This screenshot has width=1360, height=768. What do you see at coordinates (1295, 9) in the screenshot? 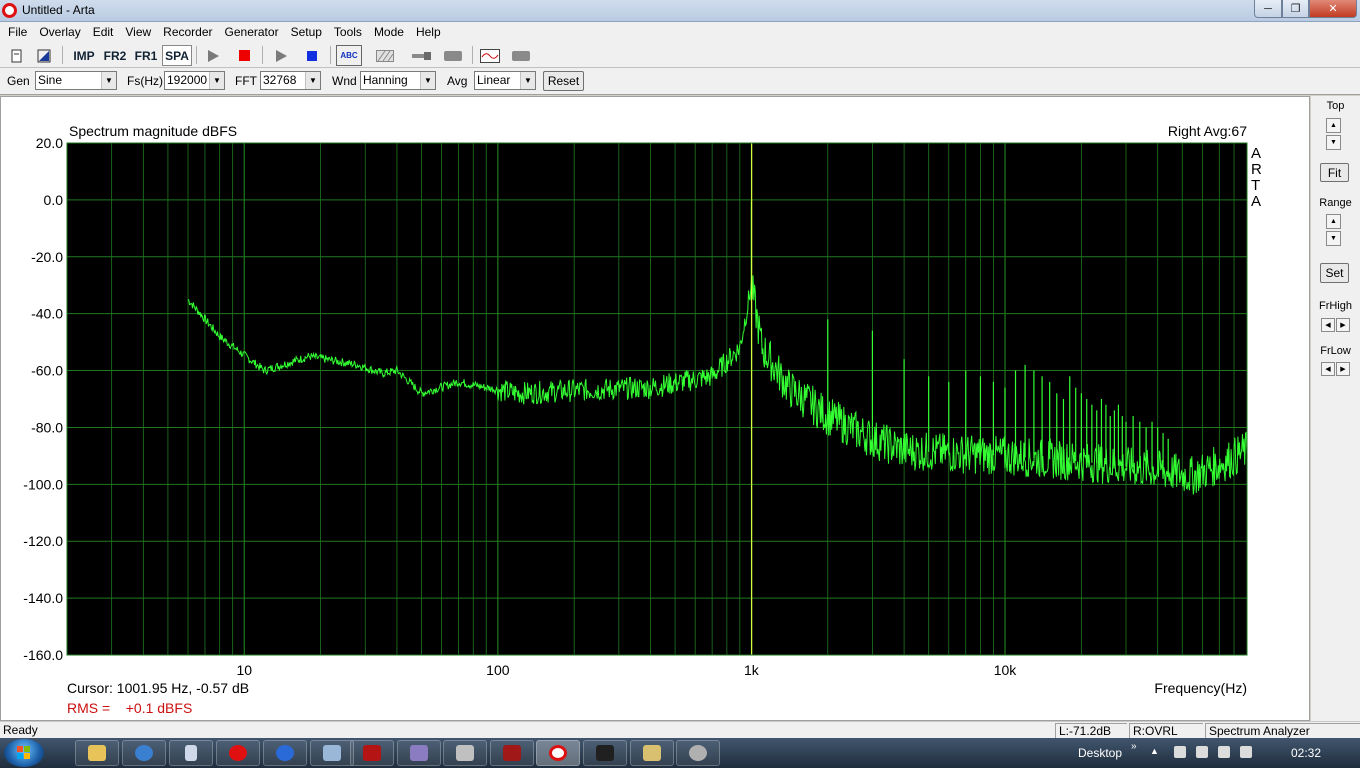
I see `maximize-button: ❐` at bounding box center [1295, 9].